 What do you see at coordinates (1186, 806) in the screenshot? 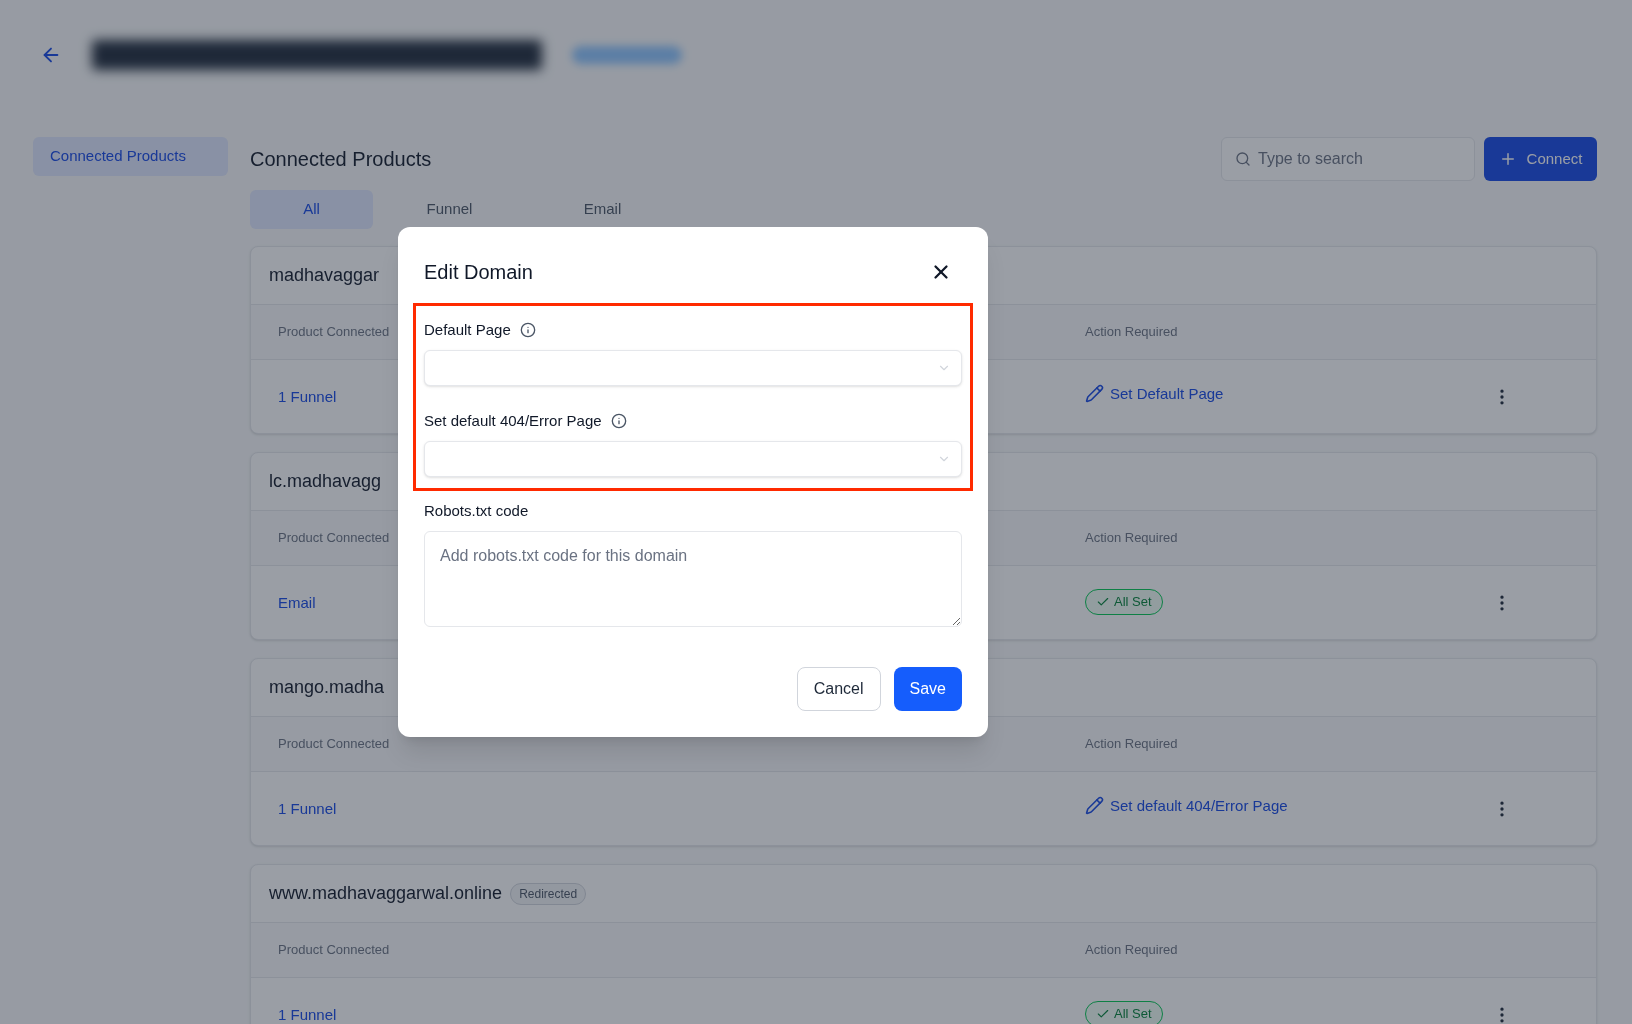
I see `action-link: Set default 404/Error Page` at bounding box center [1186, 806].